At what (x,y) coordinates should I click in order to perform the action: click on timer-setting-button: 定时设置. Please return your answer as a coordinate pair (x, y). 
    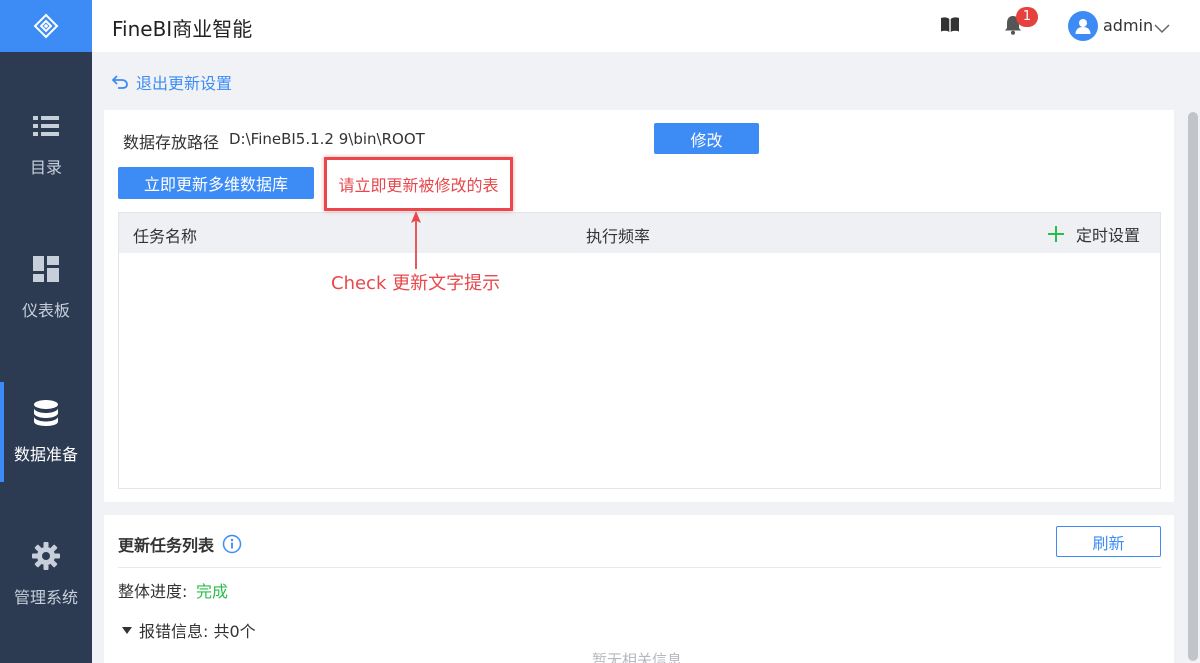
    Looking at the image, I should click on (1093, 234).